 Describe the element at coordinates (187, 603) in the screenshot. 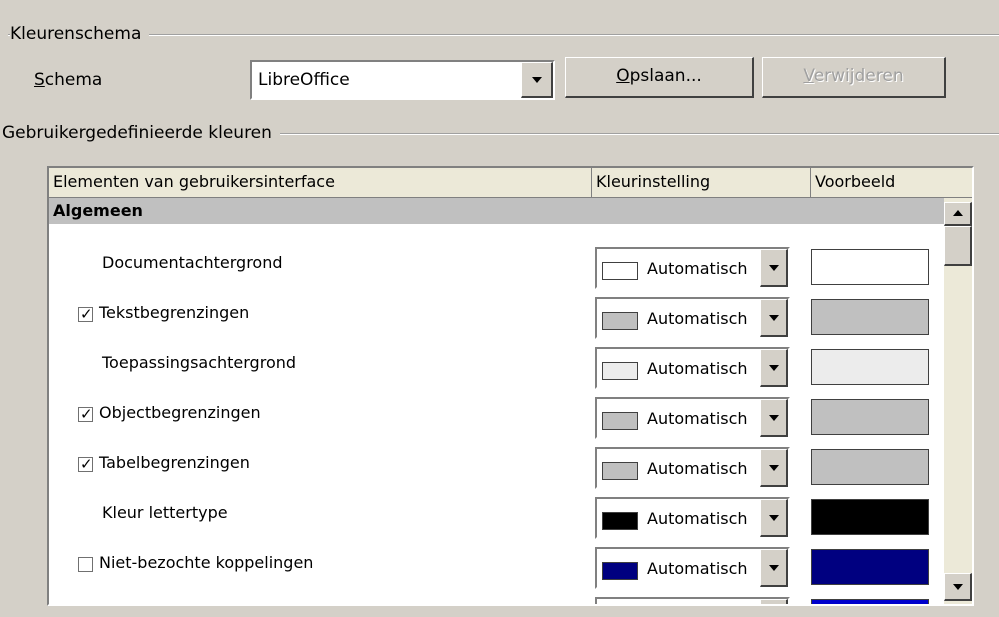

I see `row-label: Bezochte koppelingen` at that location.